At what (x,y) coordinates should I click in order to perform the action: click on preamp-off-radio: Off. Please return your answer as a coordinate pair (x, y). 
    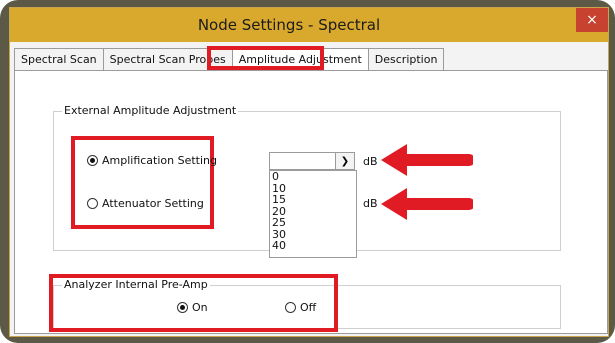
    Looking at the image, I should click on (300, 307).